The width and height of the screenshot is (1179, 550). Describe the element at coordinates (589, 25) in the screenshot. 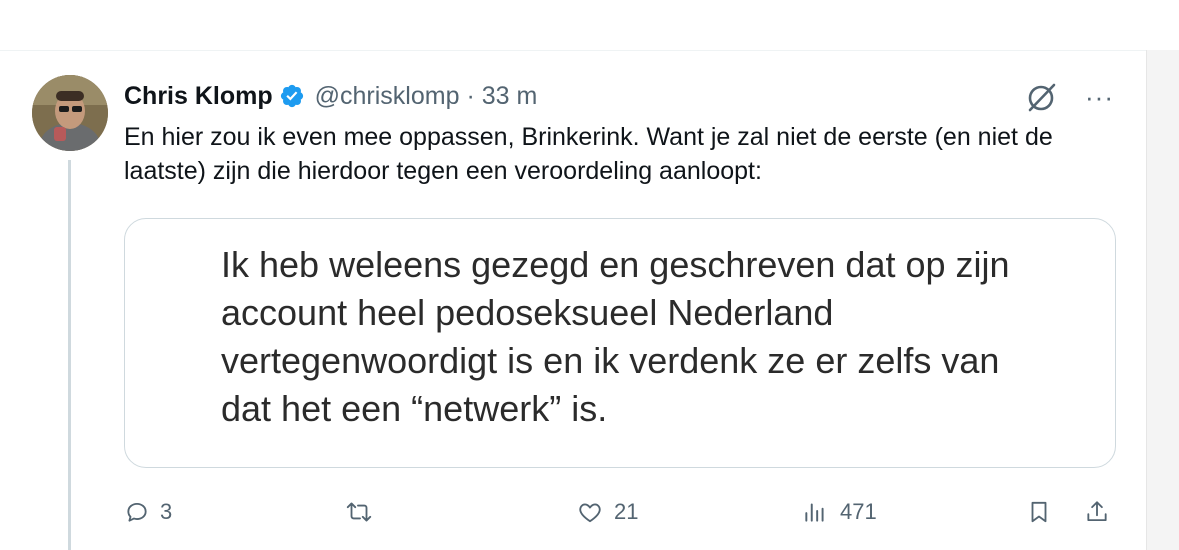

I see `top-strip` at that location.